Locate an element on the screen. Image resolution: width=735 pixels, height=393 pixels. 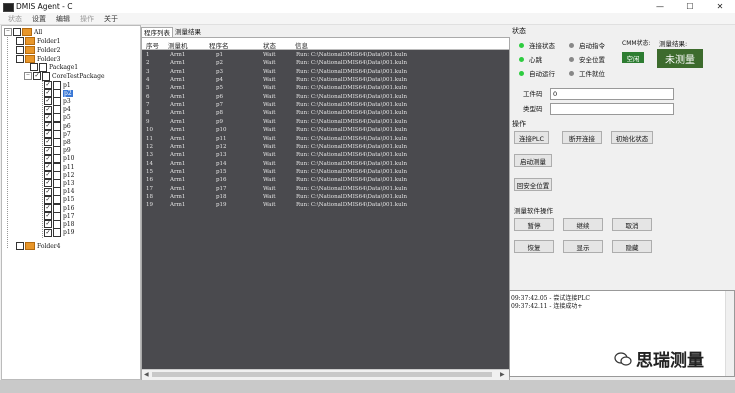
continue-button: 继续 is located at coordinates (583, 224).